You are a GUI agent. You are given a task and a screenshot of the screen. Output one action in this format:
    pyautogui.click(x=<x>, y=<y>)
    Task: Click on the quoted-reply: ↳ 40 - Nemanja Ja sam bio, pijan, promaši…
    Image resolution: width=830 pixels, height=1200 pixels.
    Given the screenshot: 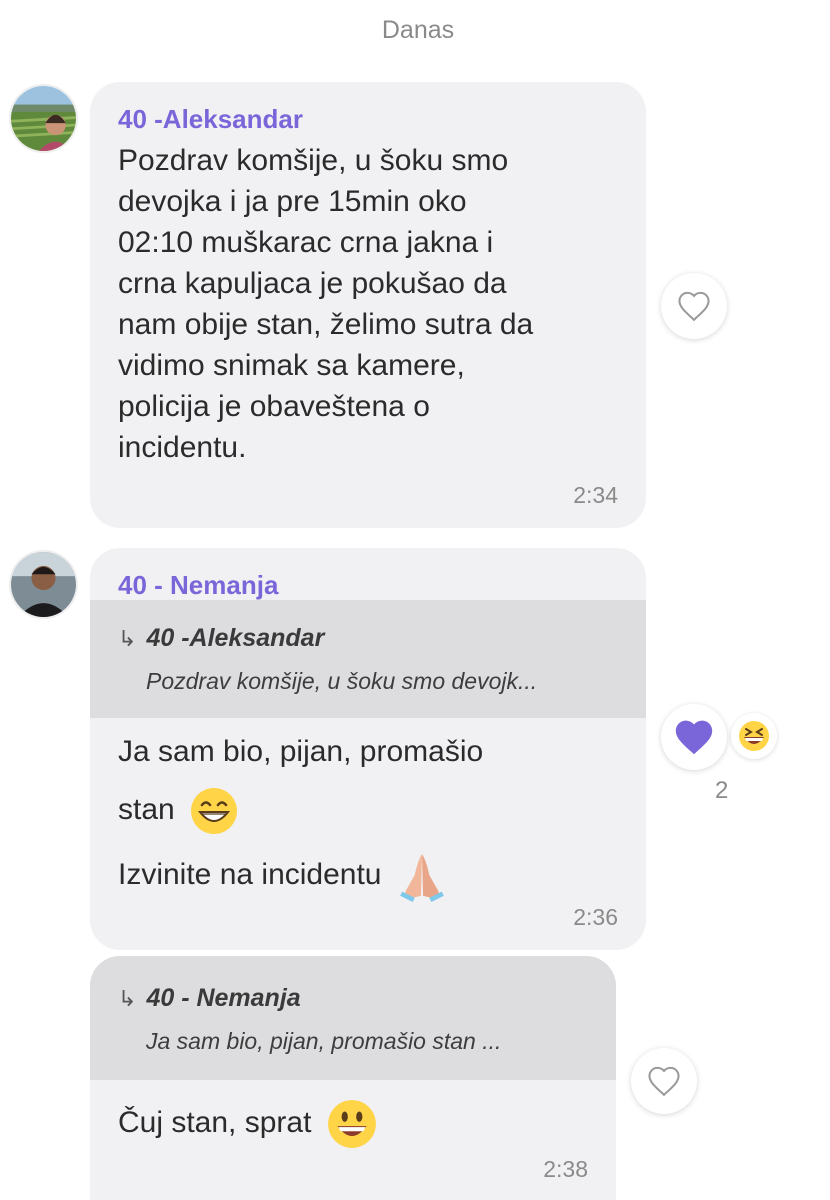 What is the action you would take?
    pyautogui.click(x=353, y=1018)
    